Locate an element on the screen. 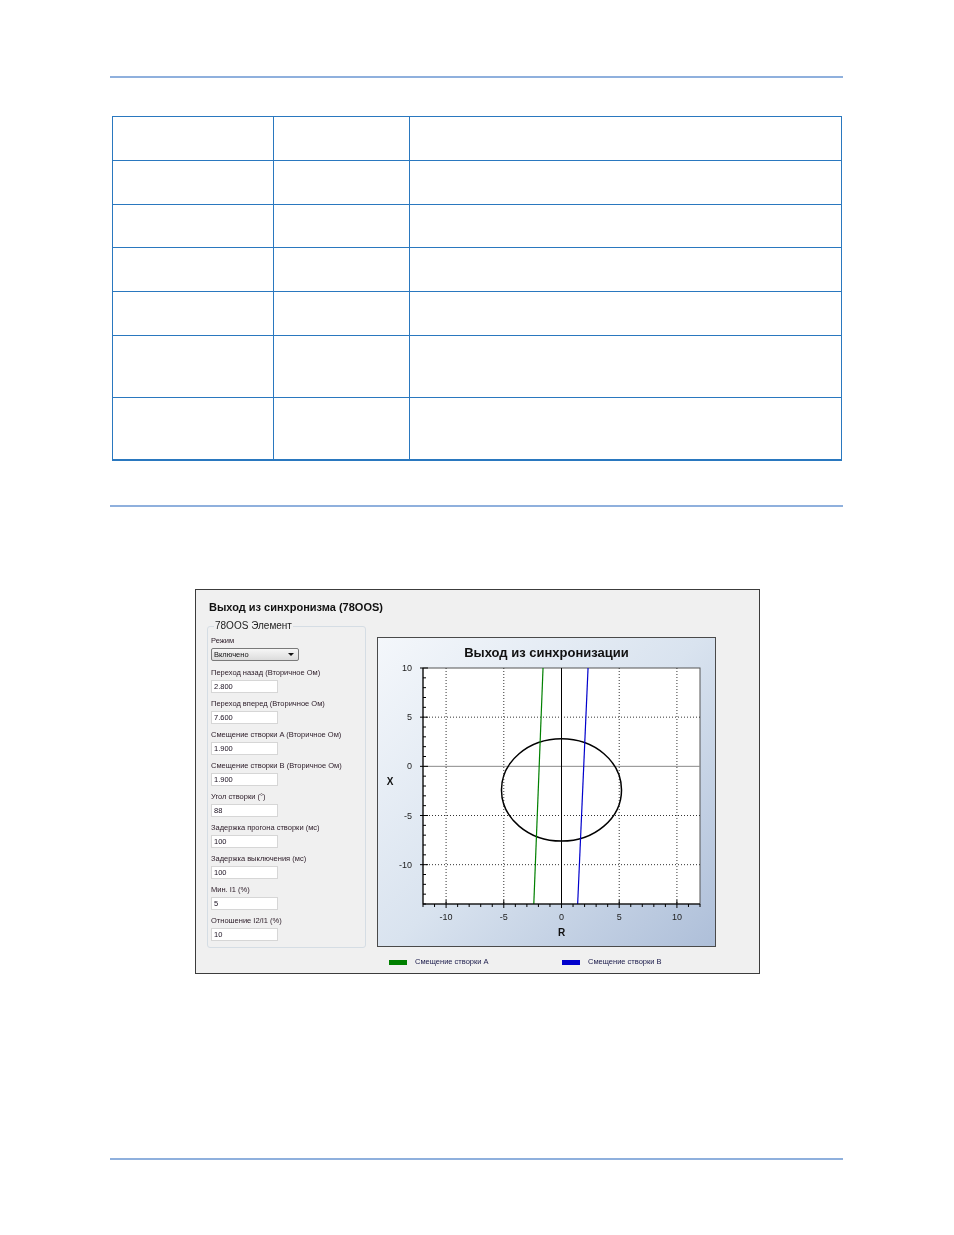  chart-title: Выход из синхронизации is located at coordinates (546, 652).